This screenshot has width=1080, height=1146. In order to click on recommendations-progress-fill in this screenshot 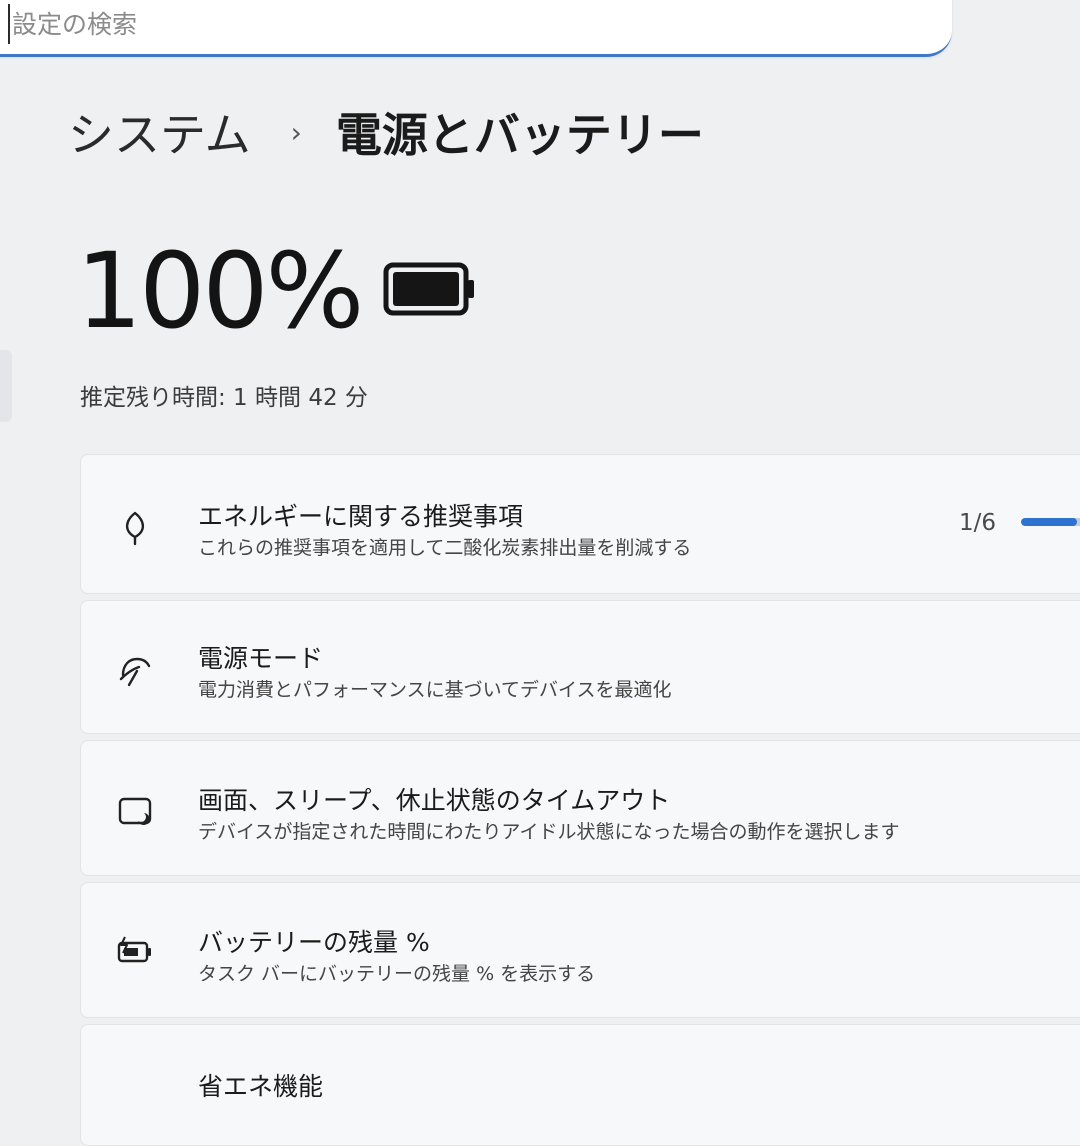, I will do `click(1049, 522)`.